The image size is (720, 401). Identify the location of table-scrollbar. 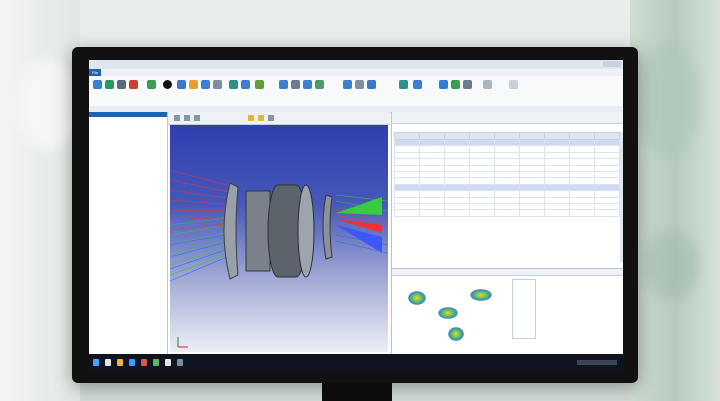
(621, 197).